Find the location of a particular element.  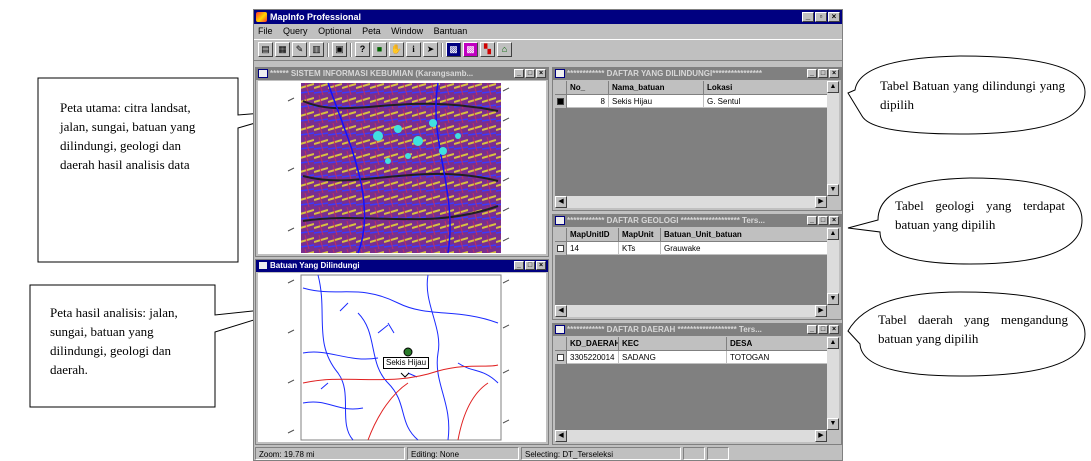

menu-bar: File Query Optional Peta Window Bantuan is located at coordinates (548, 31).